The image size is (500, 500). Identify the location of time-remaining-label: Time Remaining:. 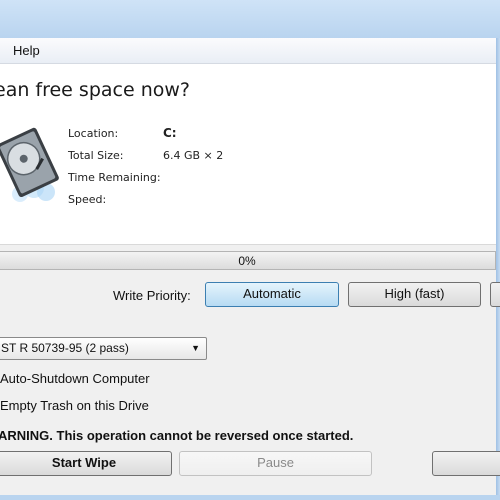
(114, 177).